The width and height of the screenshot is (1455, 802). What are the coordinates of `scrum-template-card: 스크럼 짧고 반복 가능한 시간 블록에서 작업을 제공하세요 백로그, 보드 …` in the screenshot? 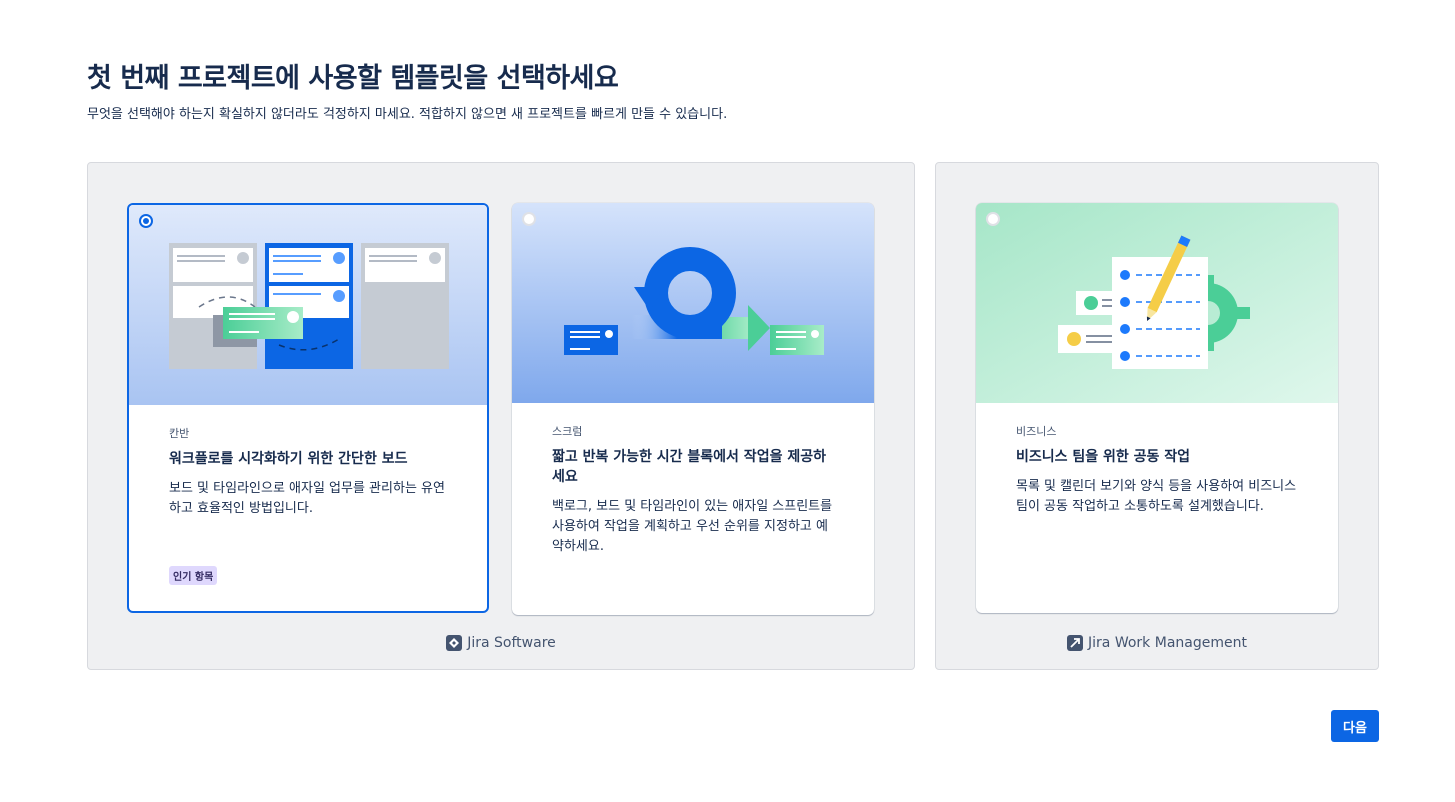 It's located at (693, 409).